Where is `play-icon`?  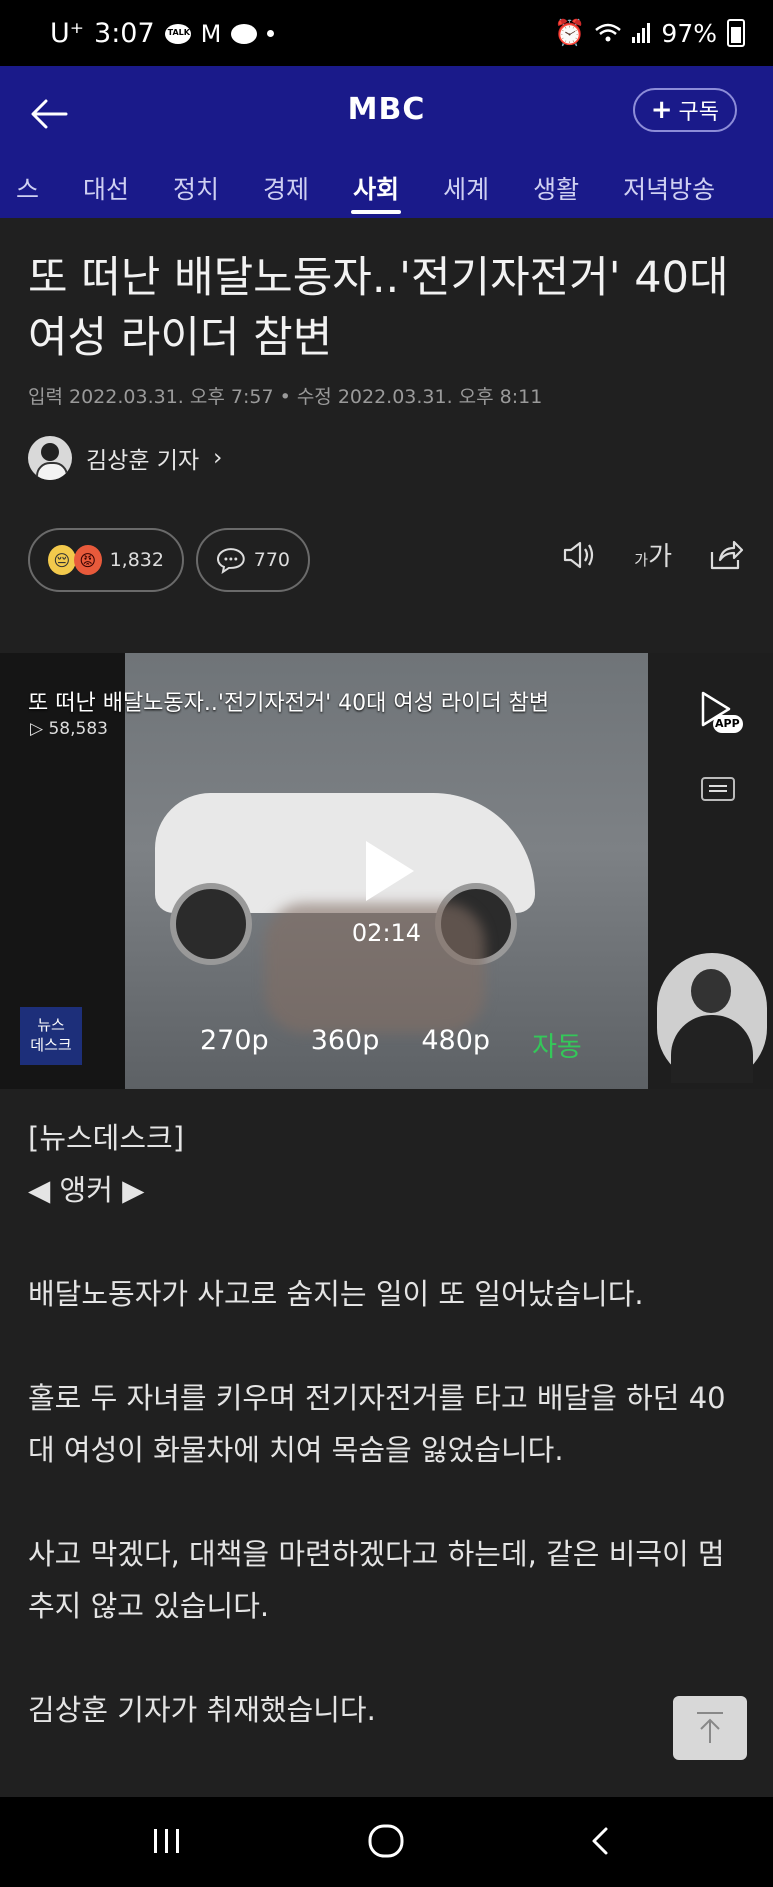
play-icon is located at coordinates (390, 871).